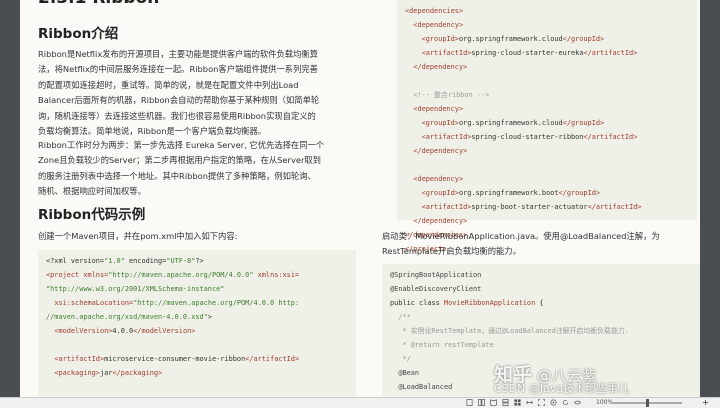 The height and width of the screenshot is (408, 720). What do you see at coordinates (451, 95) in the screenshot?
I see `code-line: <!-- 整合ribbon -->` at bounding box center [451, 95].